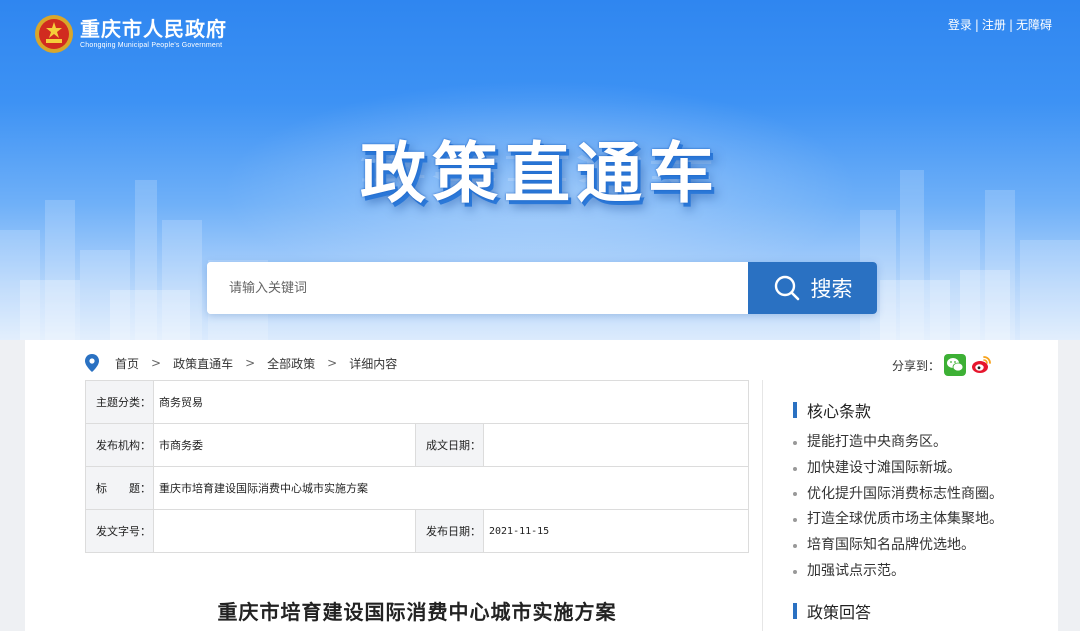 Image resolution: width=1080 pixels, height=631 pixels. I want to click on breadcrumb-all-policies: 全部政策, so click(291, 363).